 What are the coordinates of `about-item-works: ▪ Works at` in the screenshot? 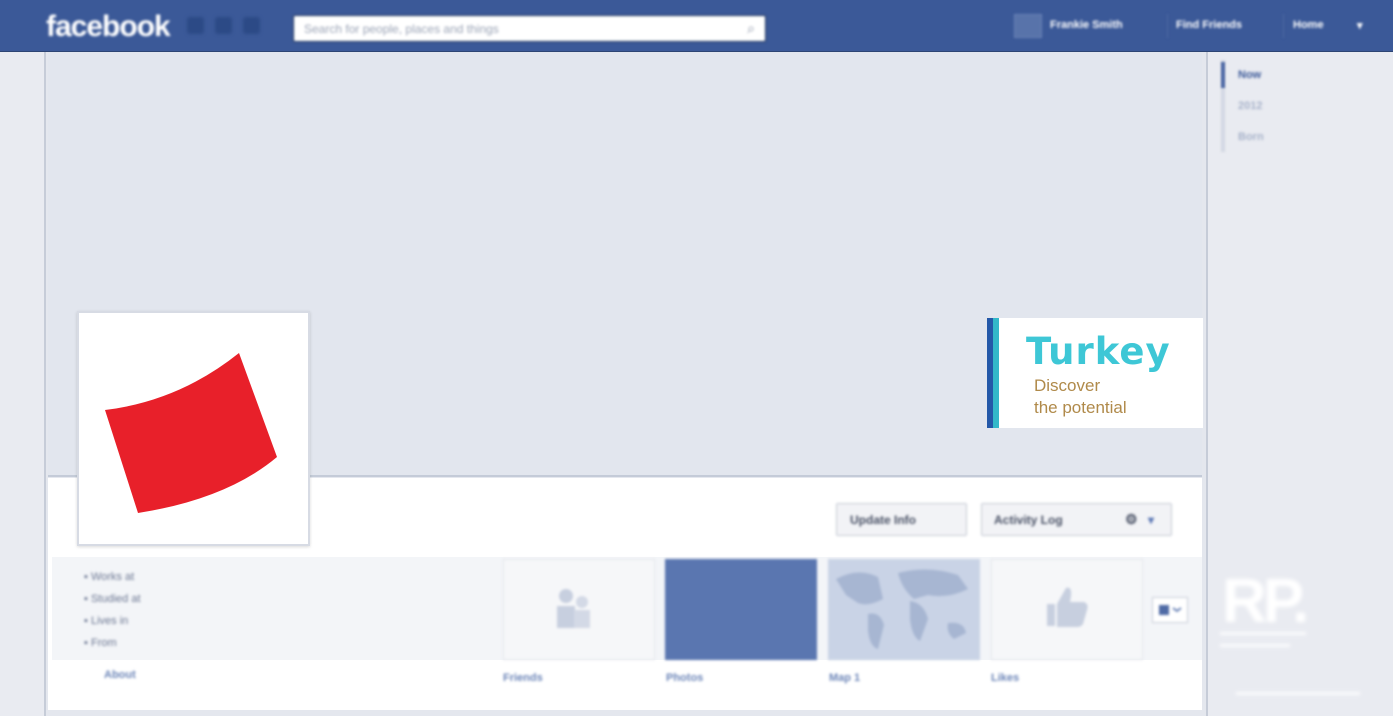 It's located at (109, 577).